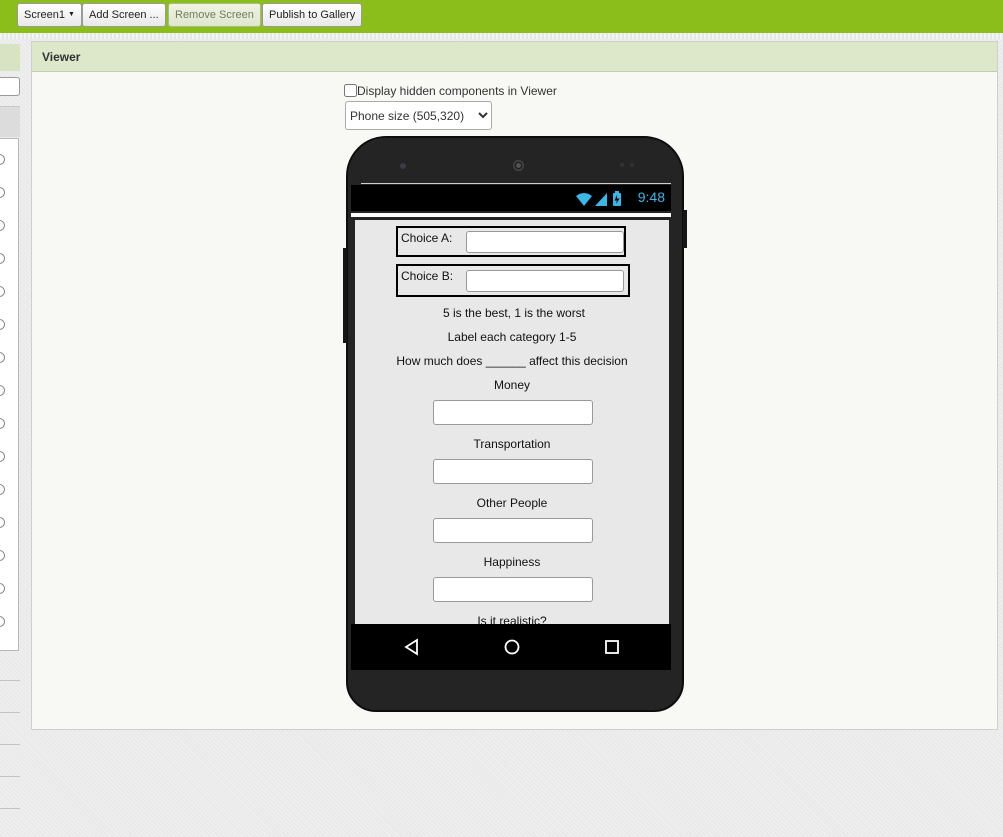  Describe the element at coordinates (427, 238) in the screenshot. I see `choice-a-label: Choice A:` at that location.